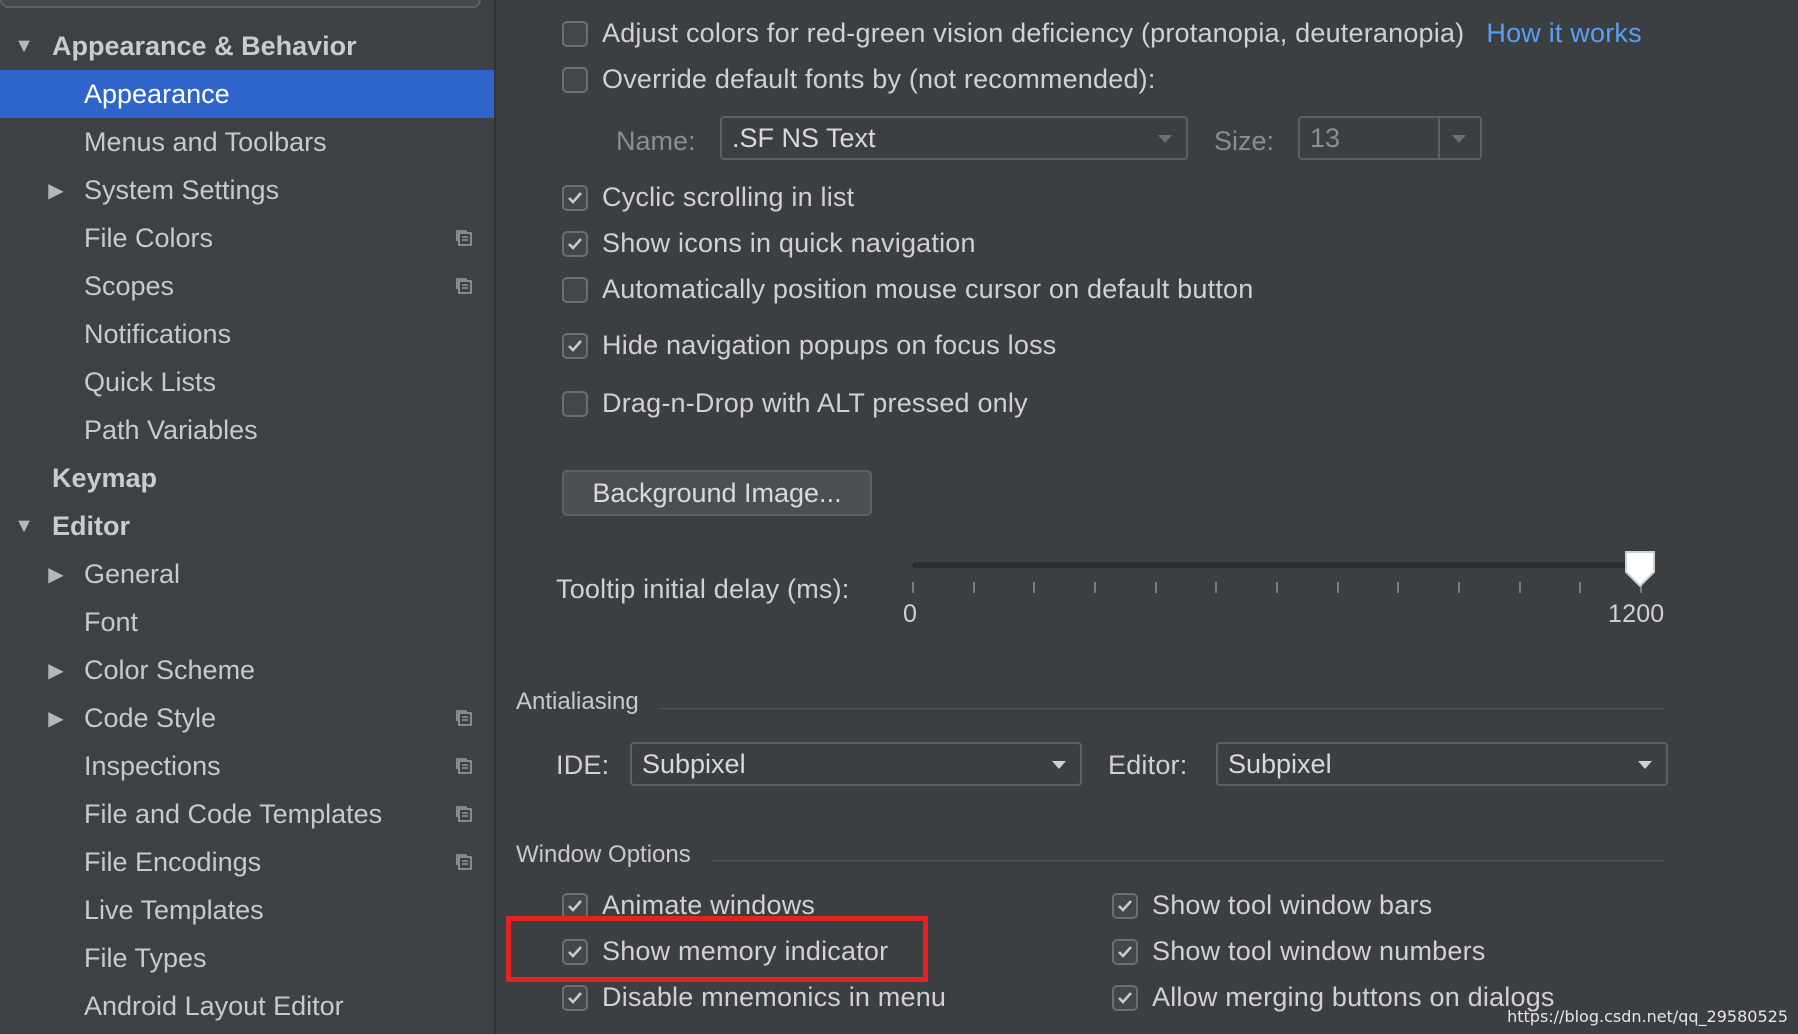 This screenshot has height=1034, width=1798. Describe the element at coordinates (247, 334) in the screenshot. I see `sidebar-item-notifications: Notifications` at that location.